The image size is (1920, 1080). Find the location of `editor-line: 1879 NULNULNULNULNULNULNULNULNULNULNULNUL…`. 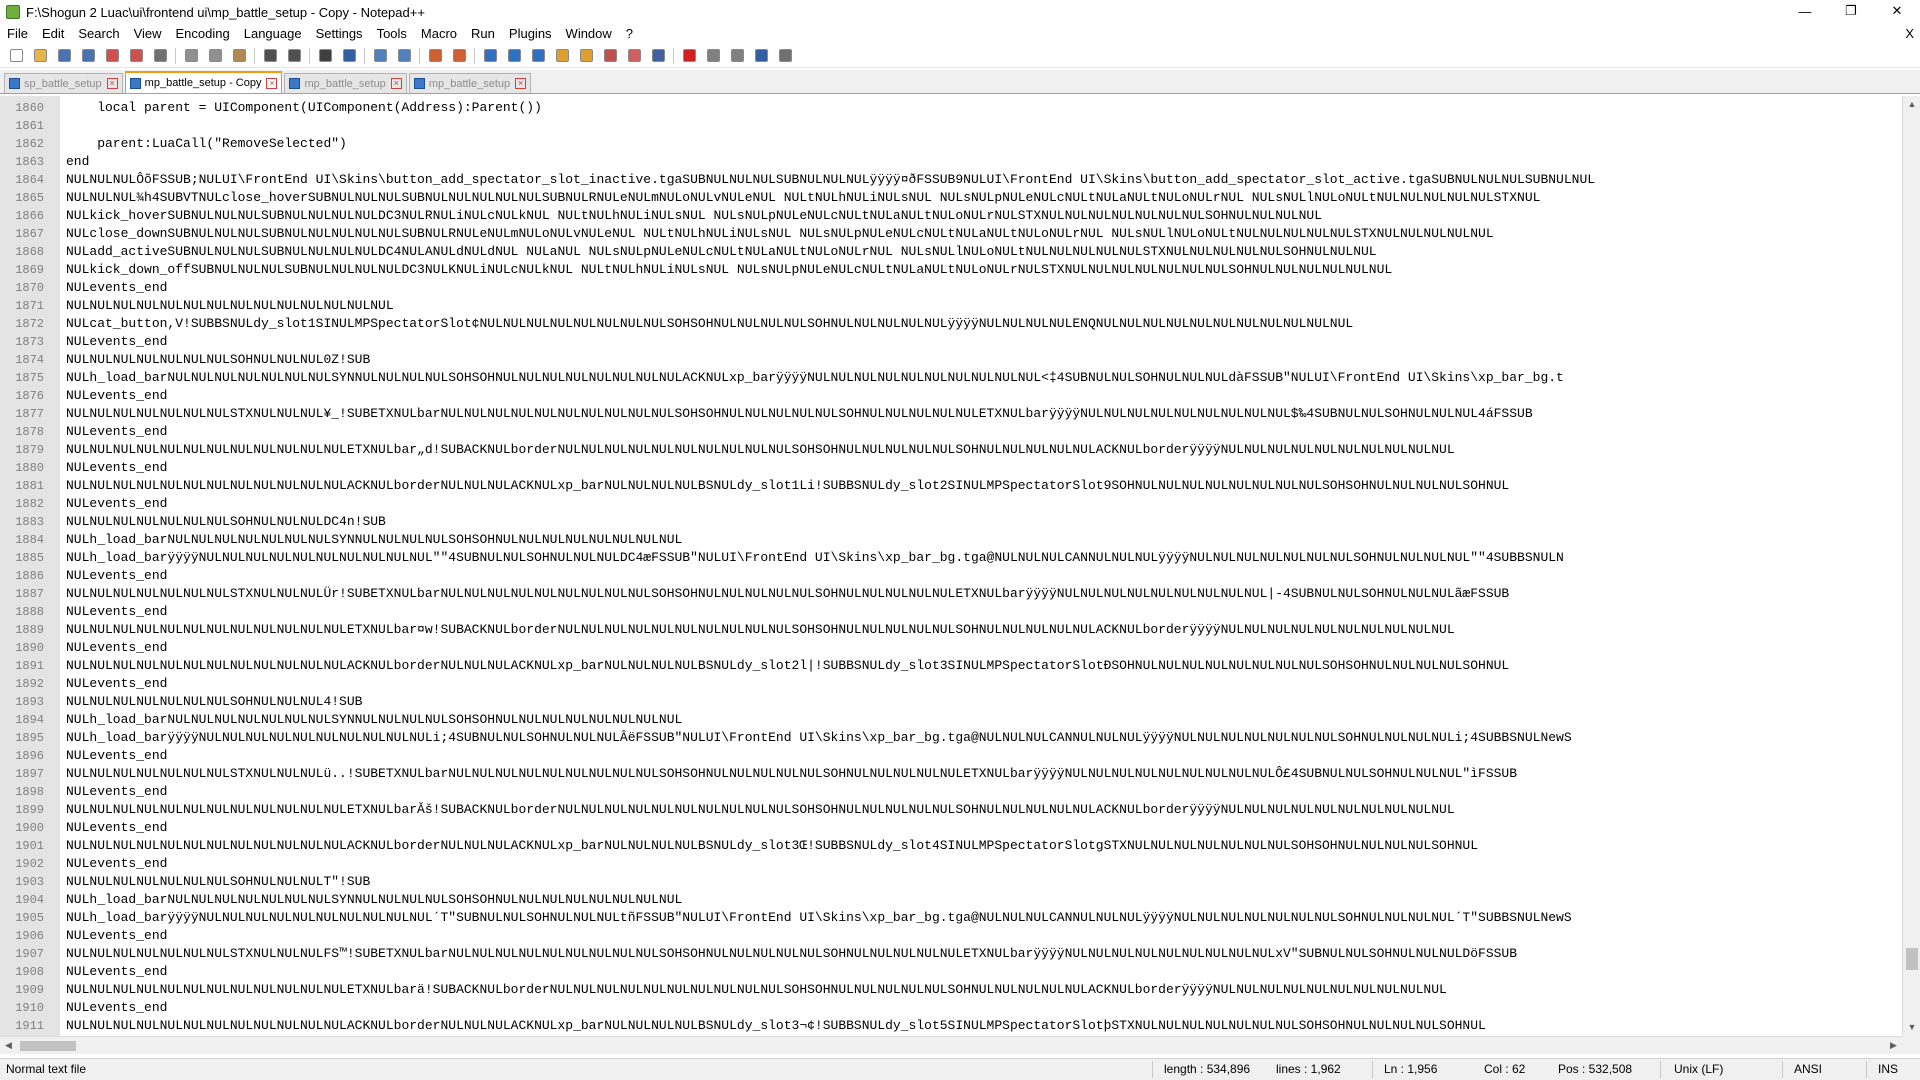

editor-line: 1879 NULNULNULNULNULNULNULNULNULNULNULNUL… is located at coordinates (951, 450).